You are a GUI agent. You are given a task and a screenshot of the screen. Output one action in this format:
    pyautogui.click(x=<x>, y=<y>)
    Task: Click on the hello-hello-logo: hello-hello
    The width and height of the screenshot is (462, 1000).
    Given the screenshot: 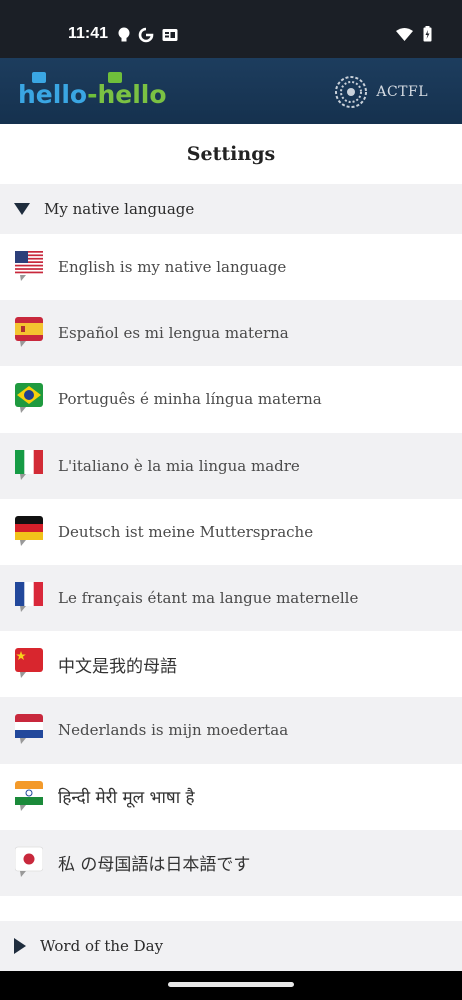 What is the action you would take?
    pyautogui.click(x=92, y=94)
    